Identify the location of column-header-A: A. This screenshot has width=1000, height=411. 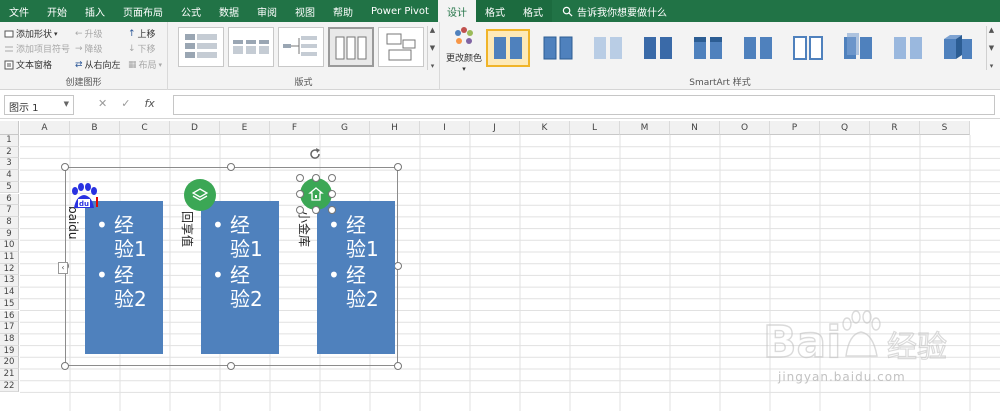
(45, 128).